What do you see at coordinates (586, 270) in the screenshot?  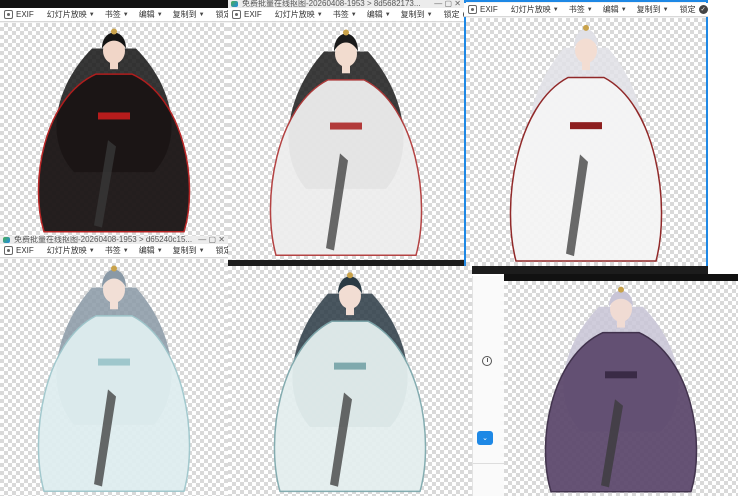 I see `window-statusbar` at bounding box center [586, 270].